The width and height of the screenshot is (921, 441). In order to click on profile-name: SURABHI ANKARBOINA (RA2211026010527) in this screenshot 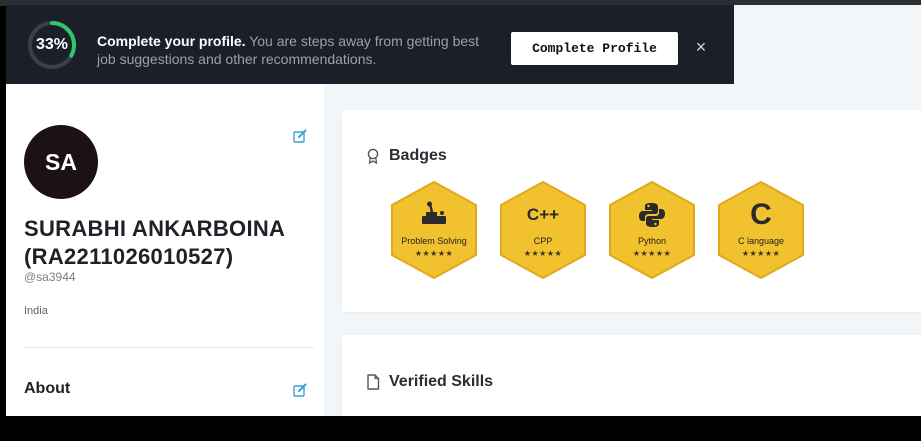, I will do `click(154, 242)`.